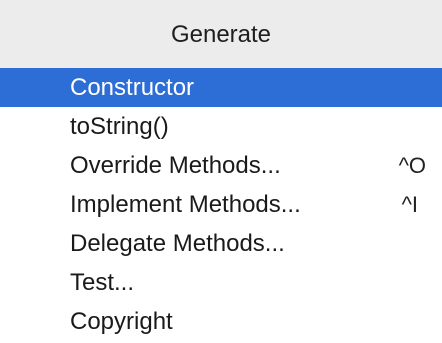  What do you see at coordinates (132, 87) in the screenshot?
I see `menu-item-label: Constructor` at bounding box center [132, 87].